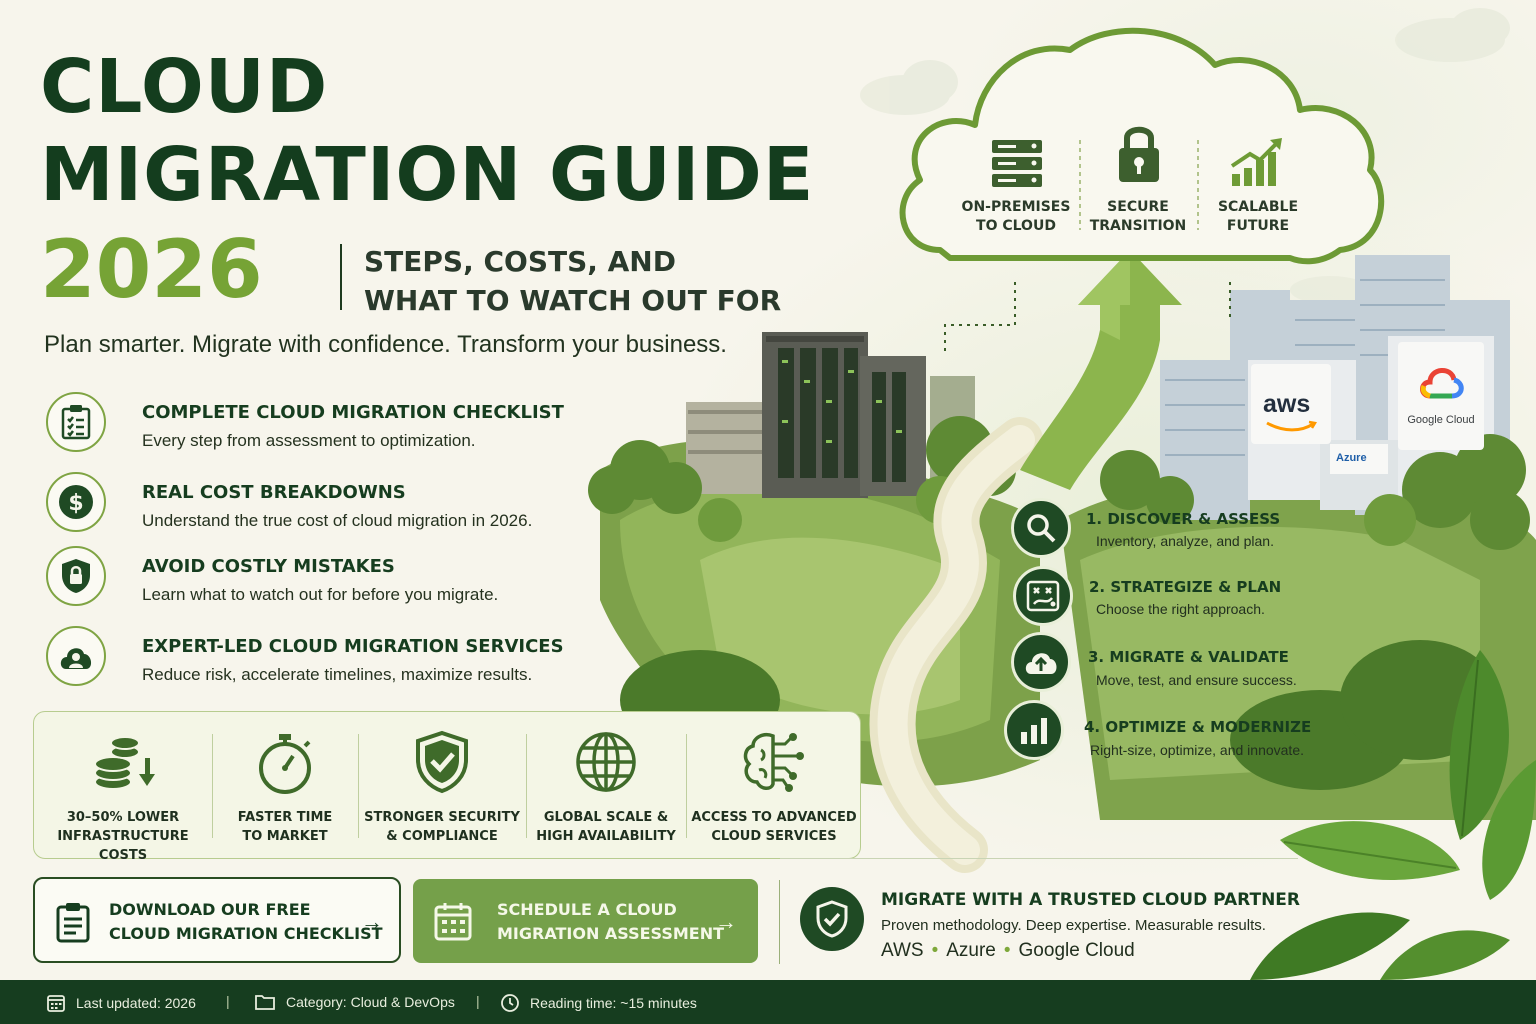 This screenshot has height=1024, width=1536. What do you see at coordinates (587, 909) in the screenshot?
I see `schedule-label-line1: SCHEDULE A CLOUD` at bounding box center [587, 909].